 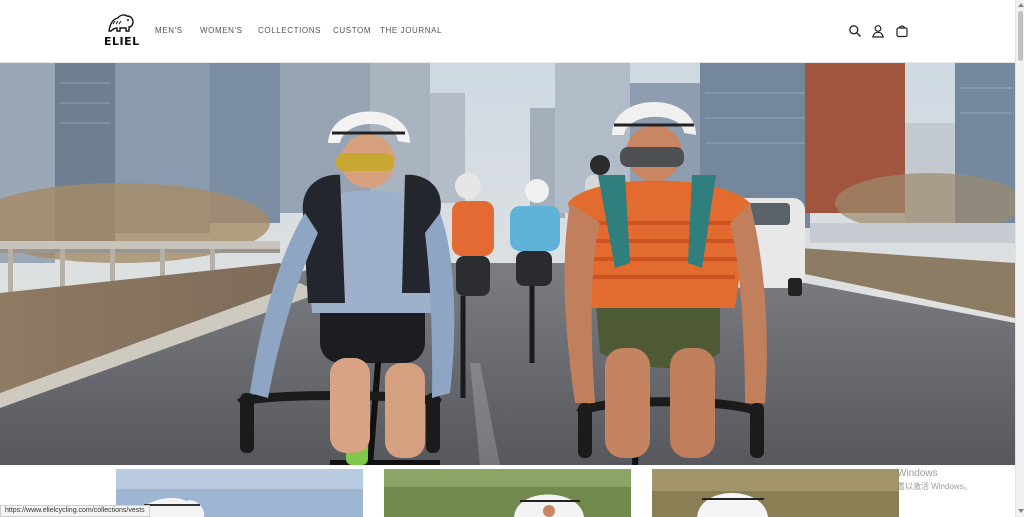 What do you see at coordinates (1020, 36) in the screenshot?
I see `scrollbar-thumb` at bounding box center [1020, 36].